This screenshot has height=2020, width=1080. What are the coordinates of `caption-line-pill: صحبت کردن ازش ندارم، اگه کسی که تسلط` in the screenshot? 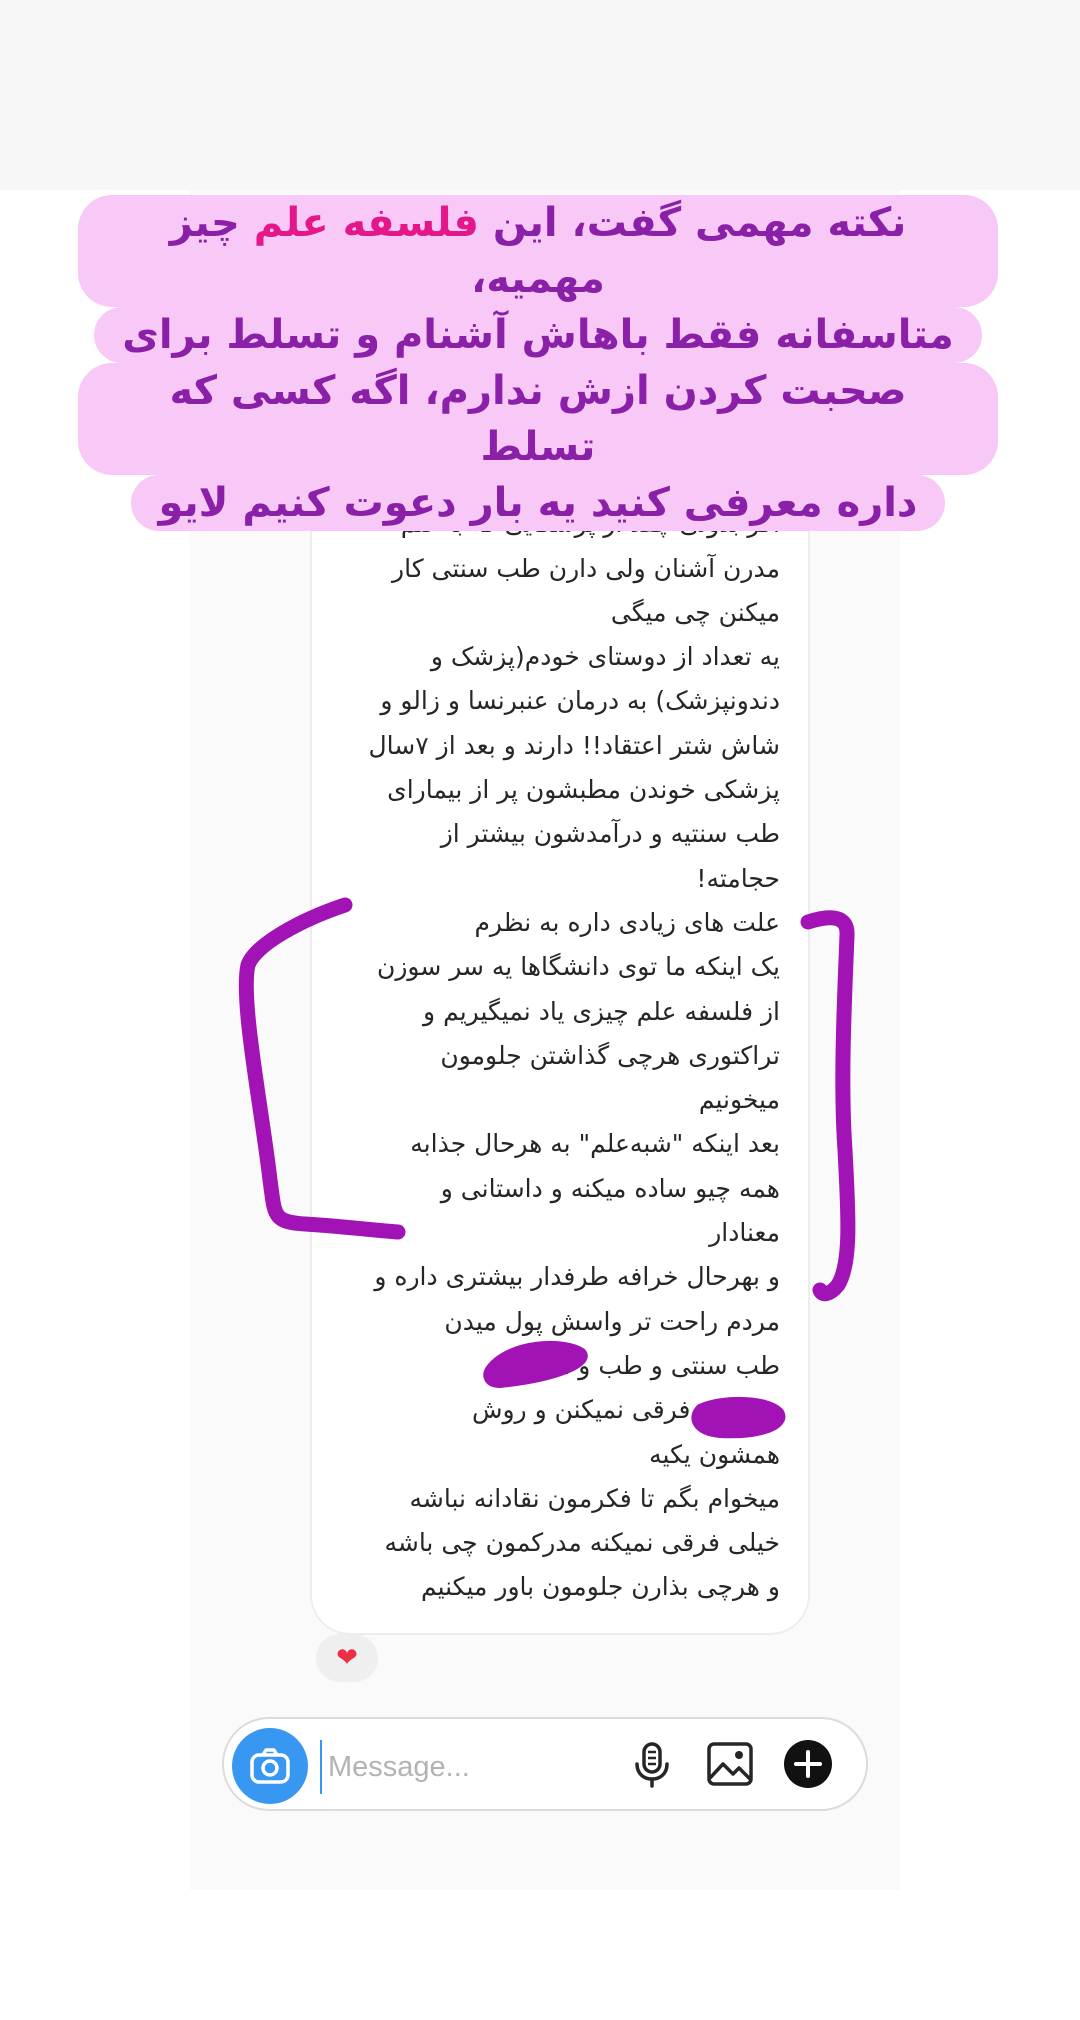 It's located at (538, 419).